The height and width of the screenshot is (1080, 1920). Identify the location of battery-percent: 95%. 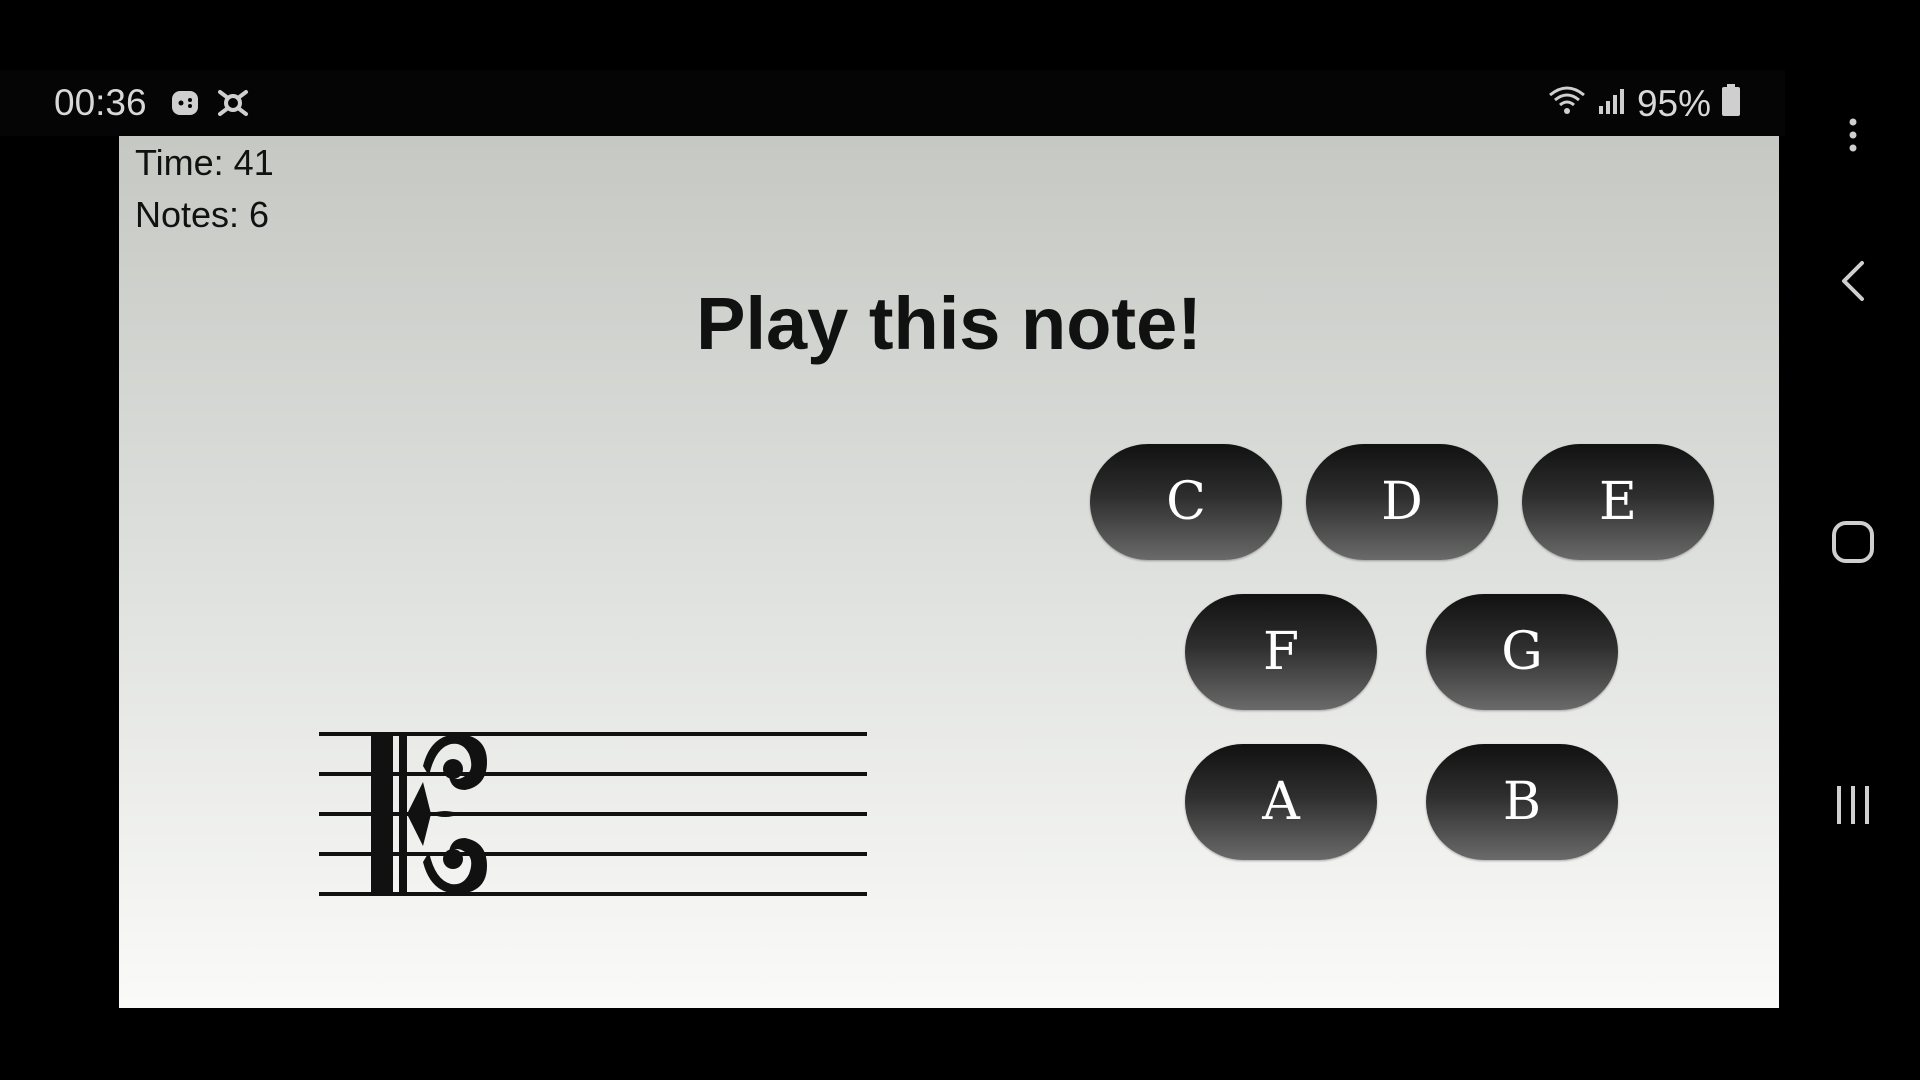
(1673, 103).